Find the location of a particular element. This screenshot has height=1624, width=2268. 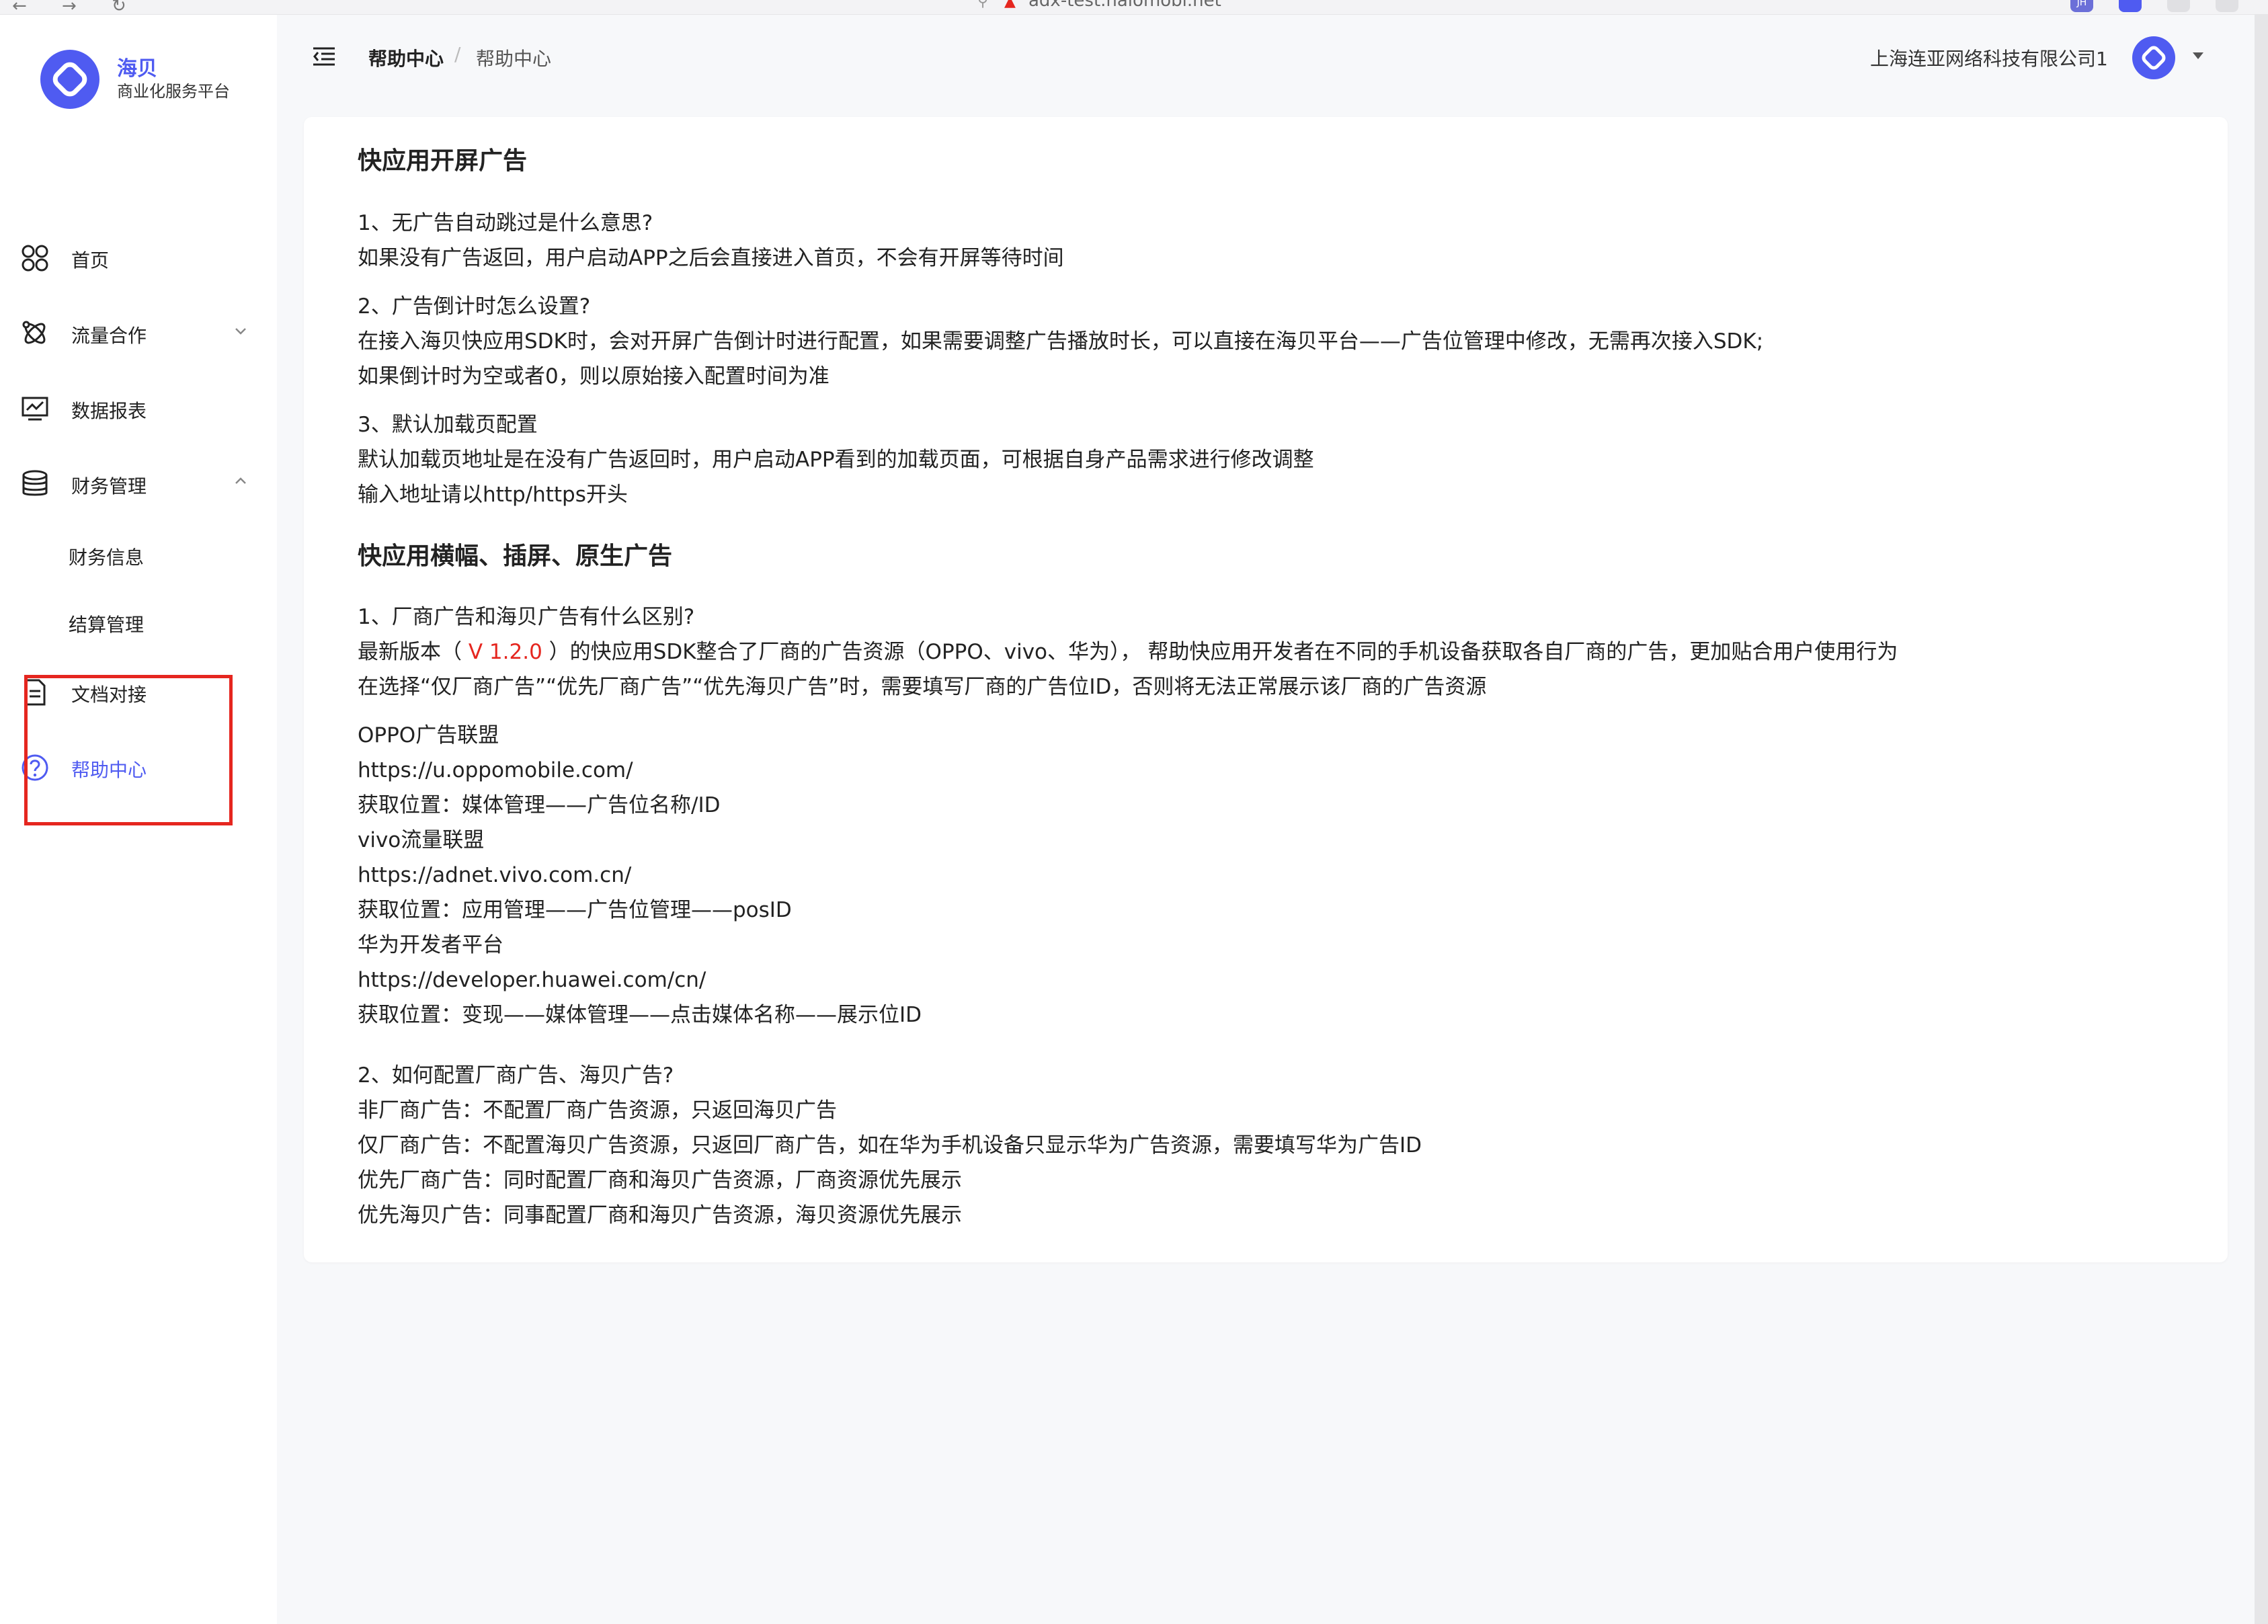

brand-logo-icon is located at coordinates (69, 79).